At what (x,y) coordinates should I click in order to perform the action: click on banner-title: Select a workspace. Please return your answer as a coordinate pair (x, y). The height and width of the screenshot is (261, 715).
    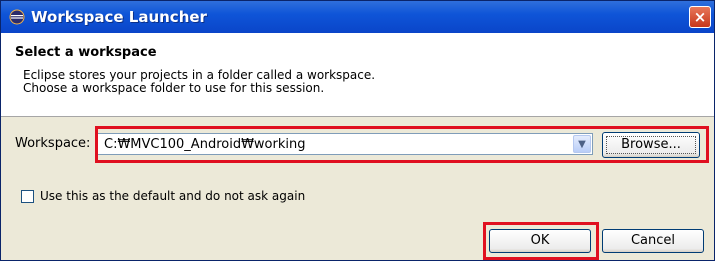
    Looking at the image, I should click on (86, 52).